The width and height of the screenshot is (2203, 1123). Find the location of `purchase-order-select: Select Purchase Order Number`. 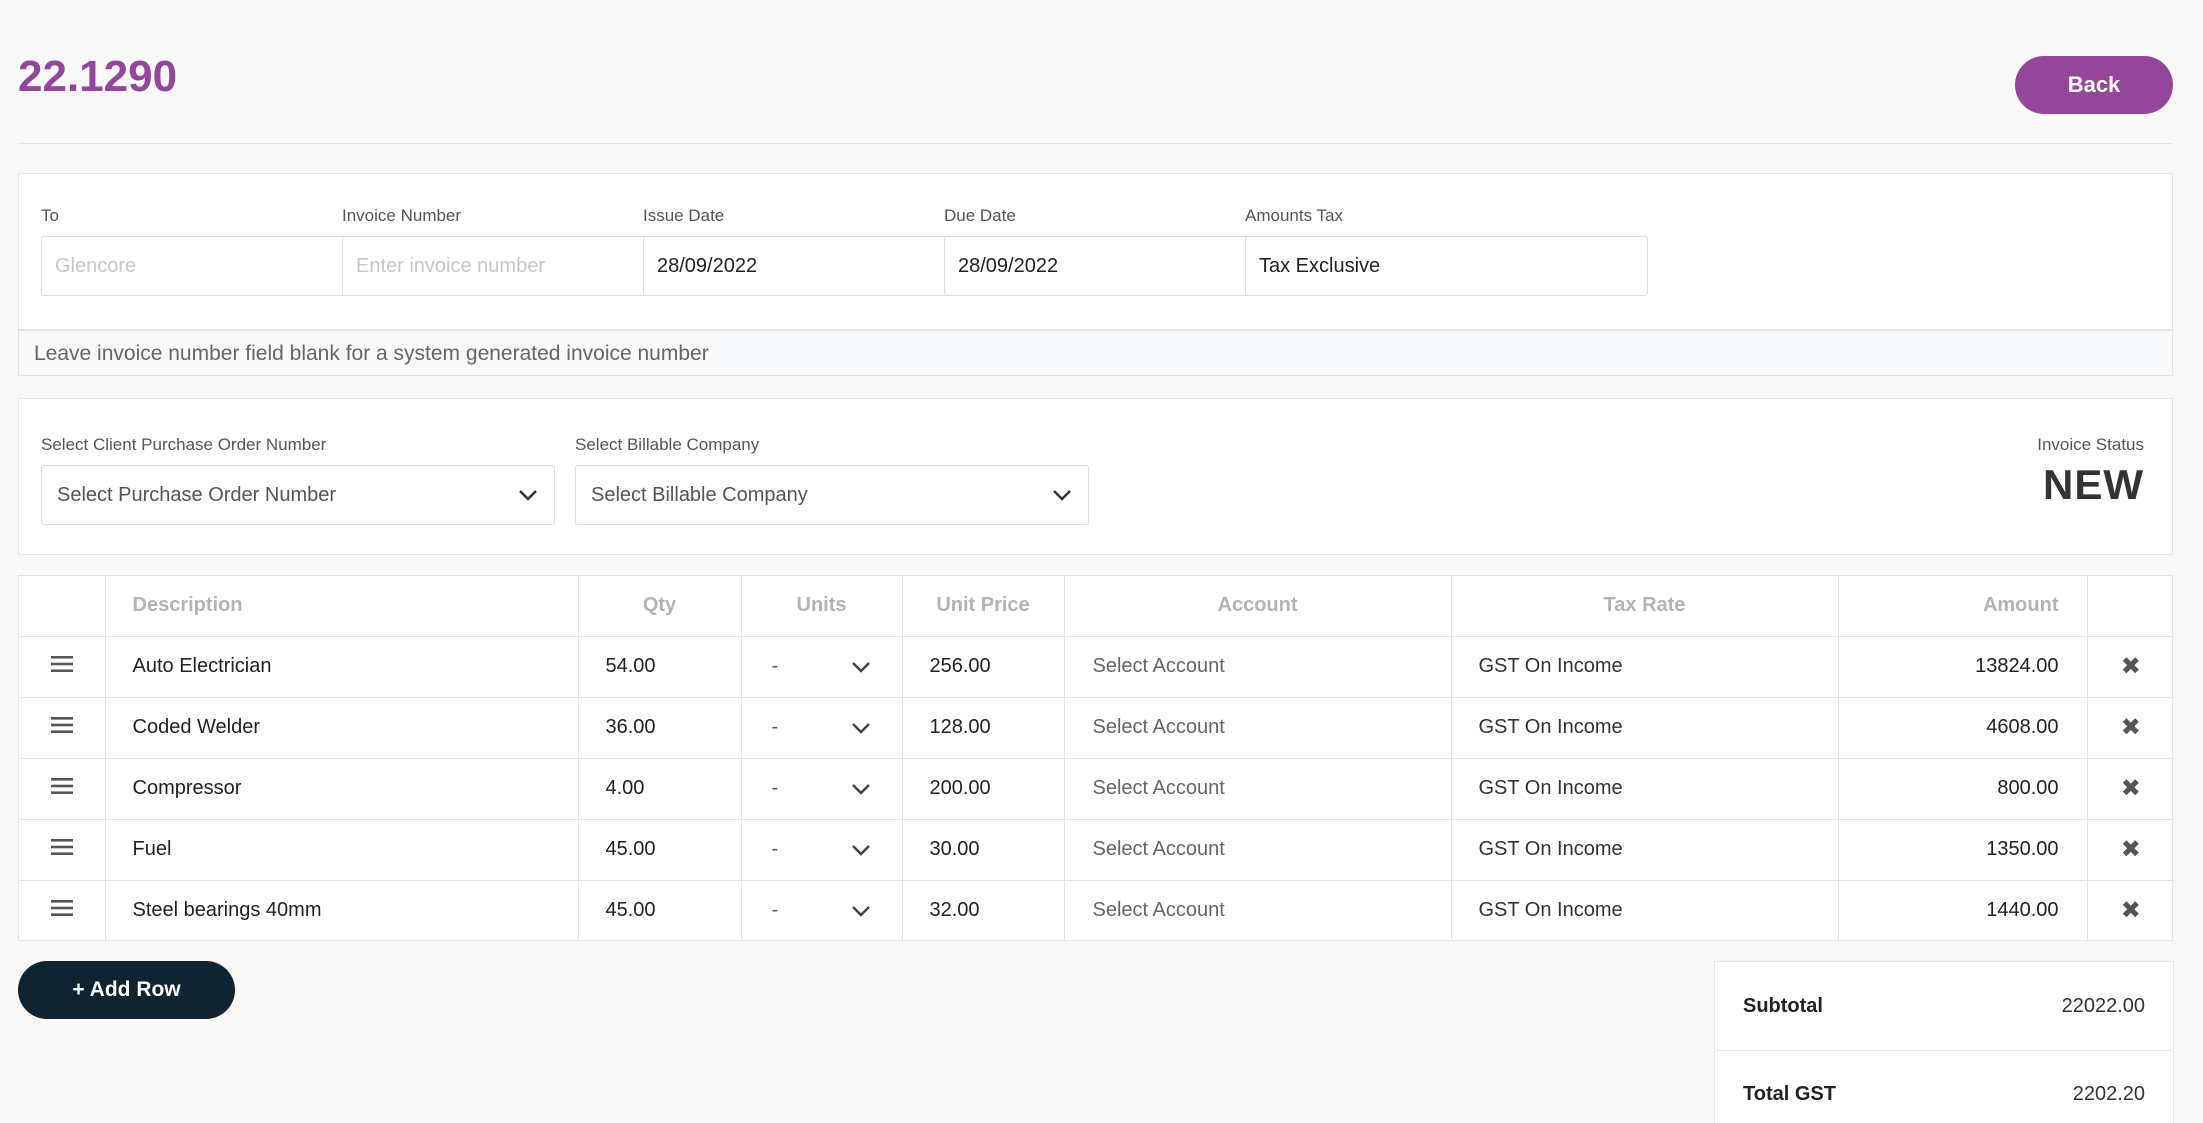

purchase-order-select: Select Purchase Order Number is located at coordinates (298, 495).